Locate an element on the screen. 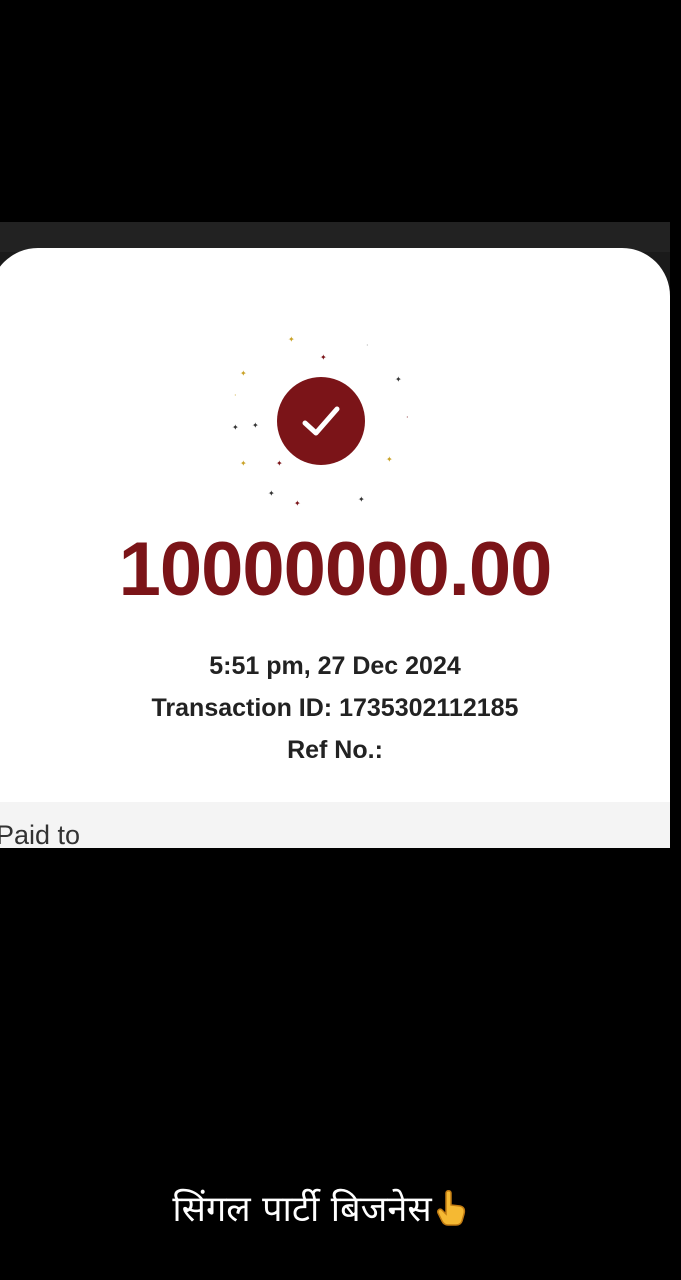 Image resolution: width=681 pixels, height=1280 pixels. paid-to-label: Paid to is located at coordinates (40, 834).